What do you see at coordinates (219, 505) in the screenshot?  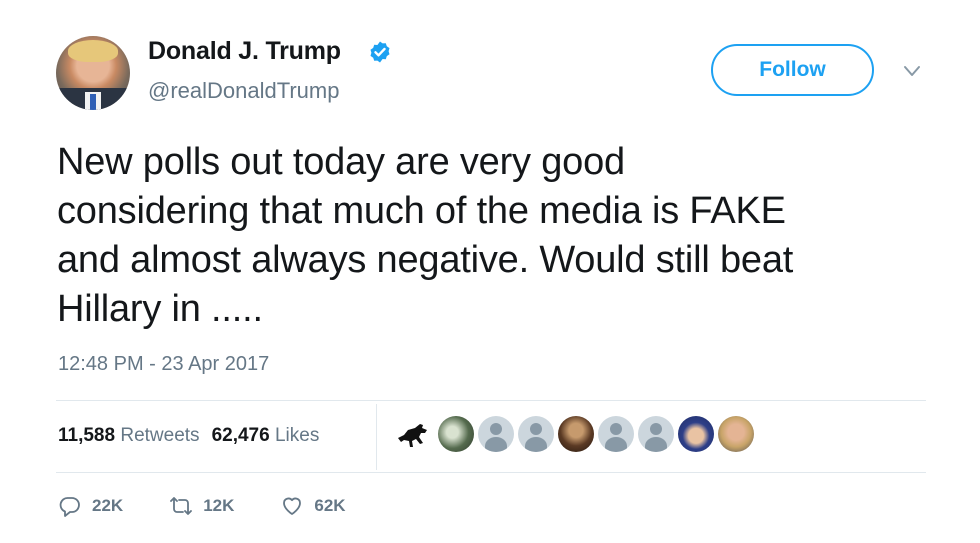 I see `retweet-count: 12K` at bounding box center [219, 505].